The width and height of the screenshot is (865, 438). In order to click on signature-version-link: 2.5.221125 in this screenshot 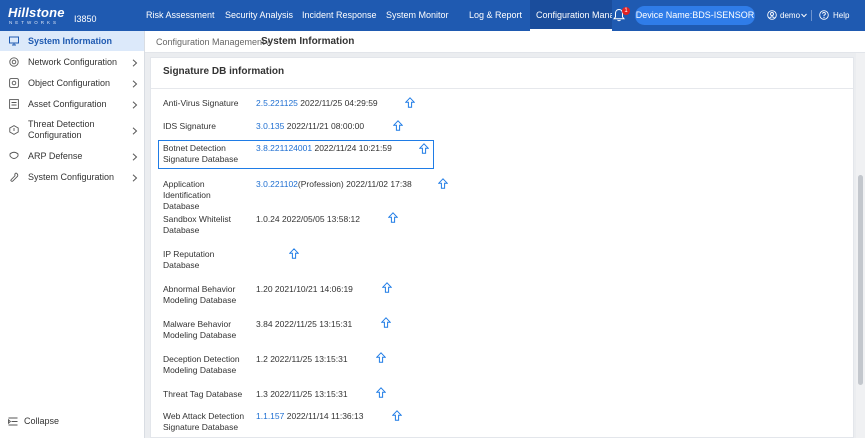, I will do `click(277, 103)`.